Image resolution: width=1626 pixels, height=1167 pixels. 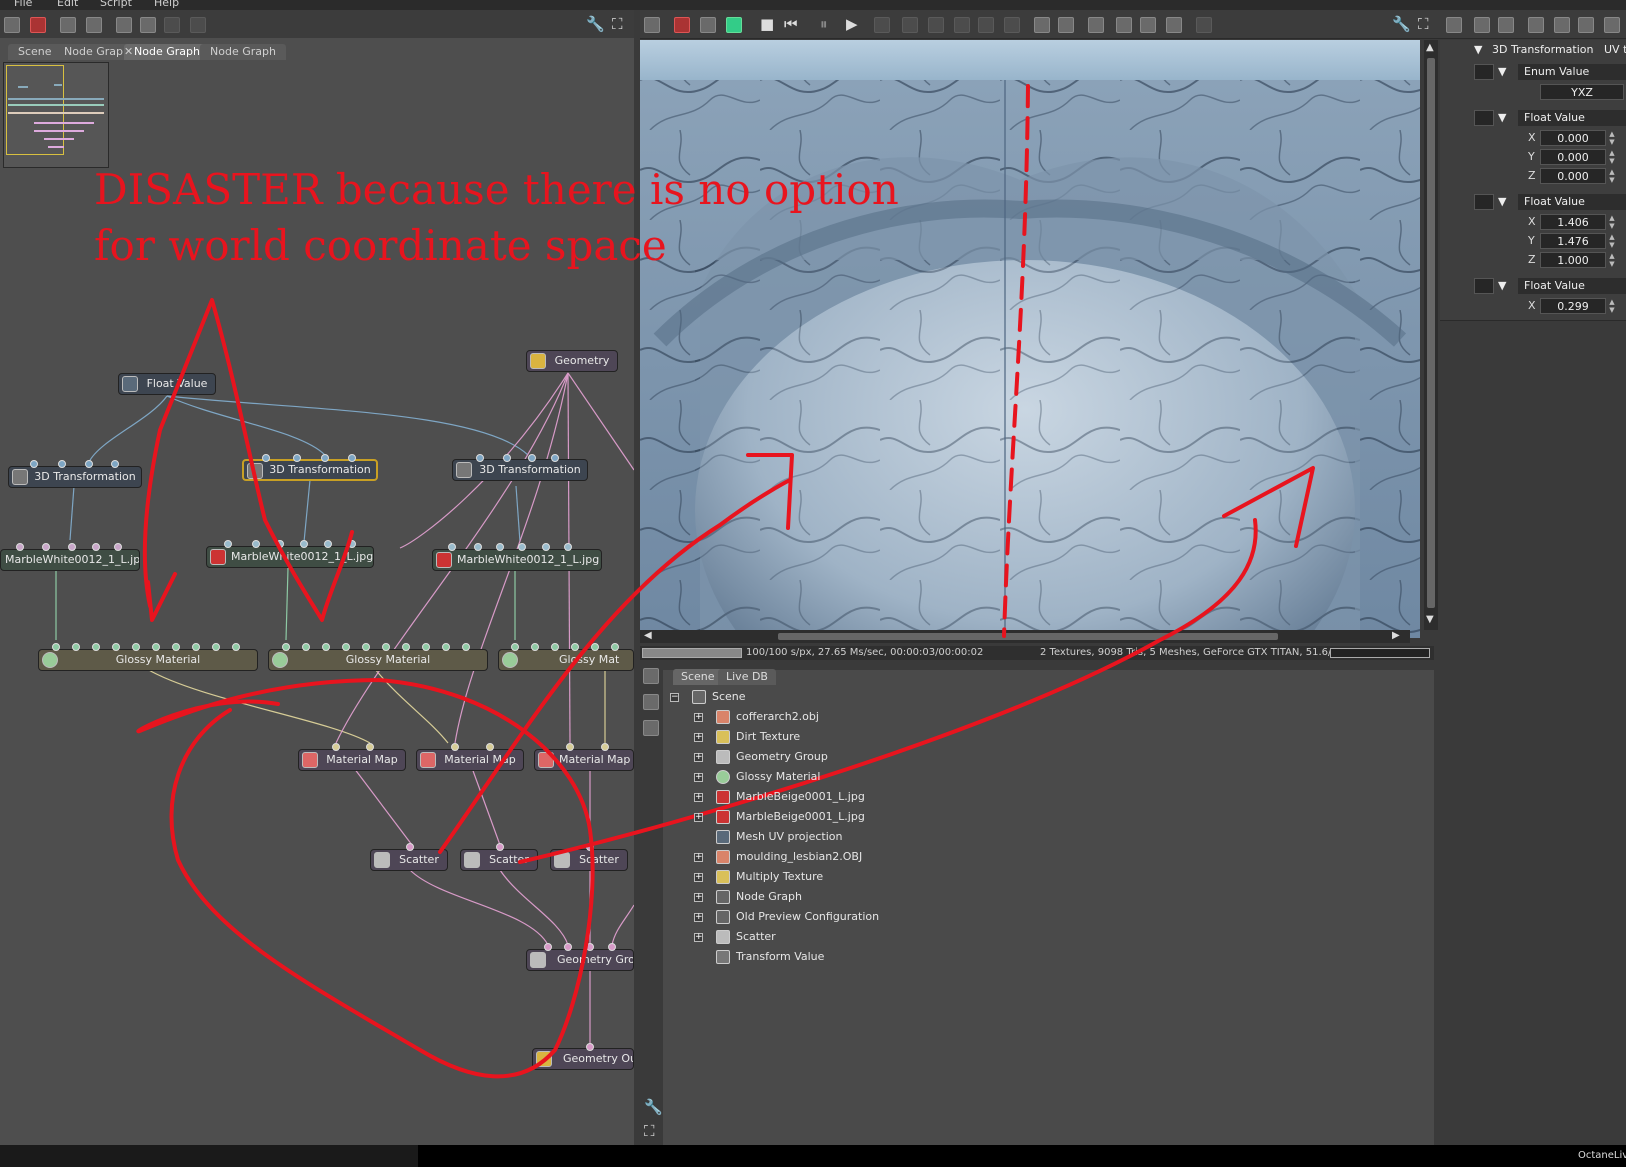 What do you see at coordinates (116, 4) in the screenshot?
I see `menu-script: Script` at bounding box center [116, 4].